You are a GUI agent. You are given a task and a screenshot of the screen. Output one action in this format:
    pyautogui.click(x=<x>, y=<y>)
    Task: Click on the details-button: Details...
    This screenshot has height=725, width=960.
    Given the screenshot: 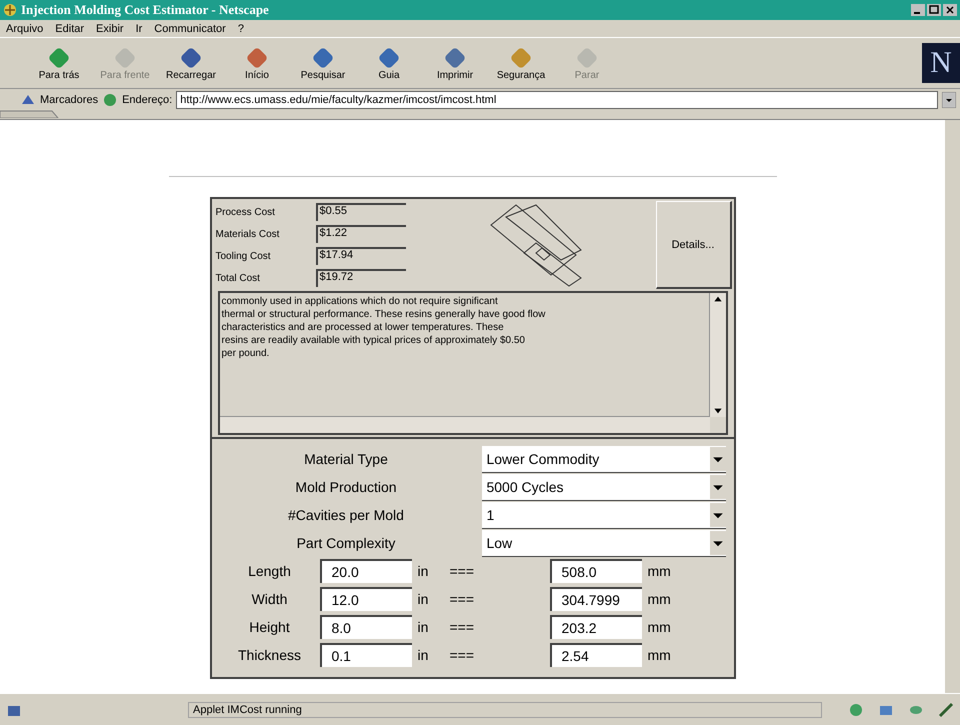 What is the action you would take?
    pyautogui.click(x=694, y=245)
    